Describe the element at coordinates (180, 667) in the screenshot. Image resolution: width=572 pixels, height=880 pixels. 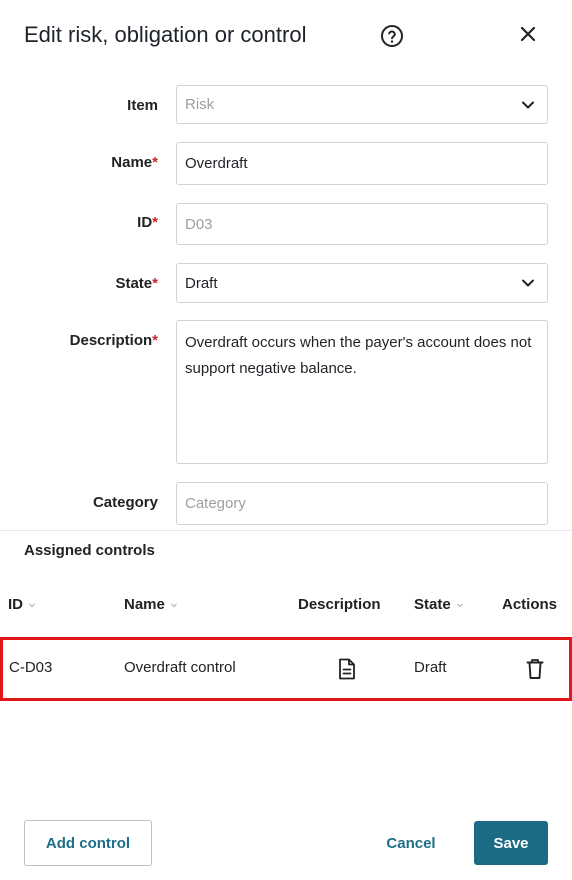
I see `control-name: Overdraft control` at that location.